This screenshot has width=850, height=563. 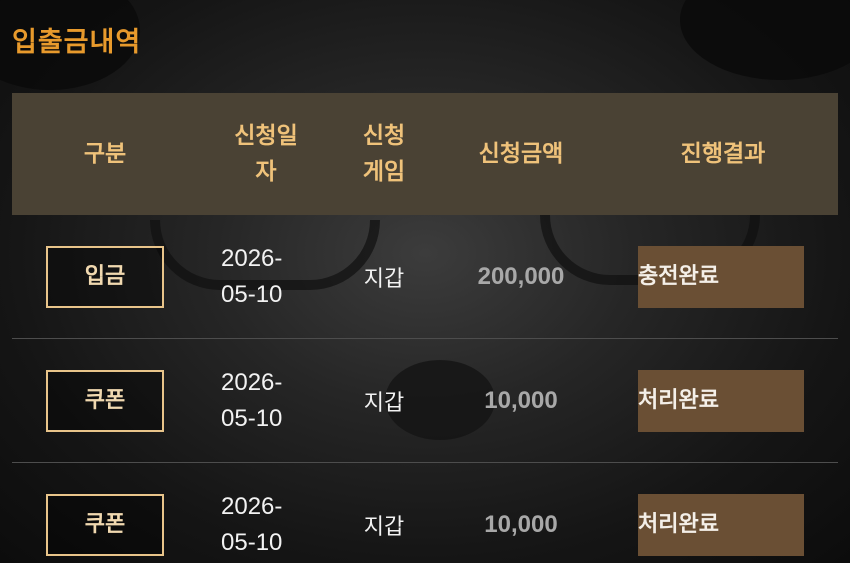 I want to click on page-title: 입출금내역, so click(x=77, y=42).